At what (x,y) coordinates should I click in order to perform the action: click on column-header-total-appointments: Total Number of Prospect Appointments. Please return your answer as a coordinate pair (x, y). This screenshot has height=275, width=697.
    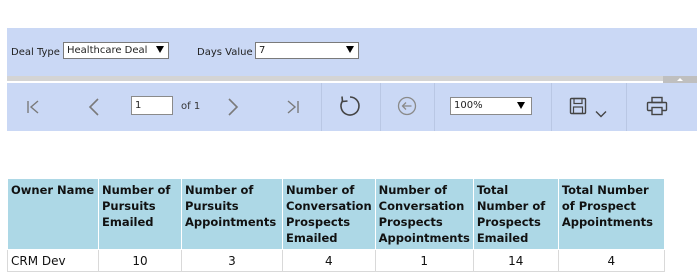
    Looking at the image, I should click on (611, 214).